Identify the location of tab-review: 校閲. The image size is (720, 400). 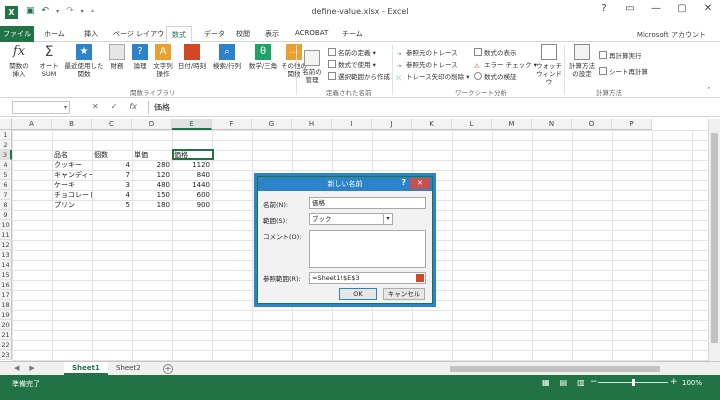
(243, 34).